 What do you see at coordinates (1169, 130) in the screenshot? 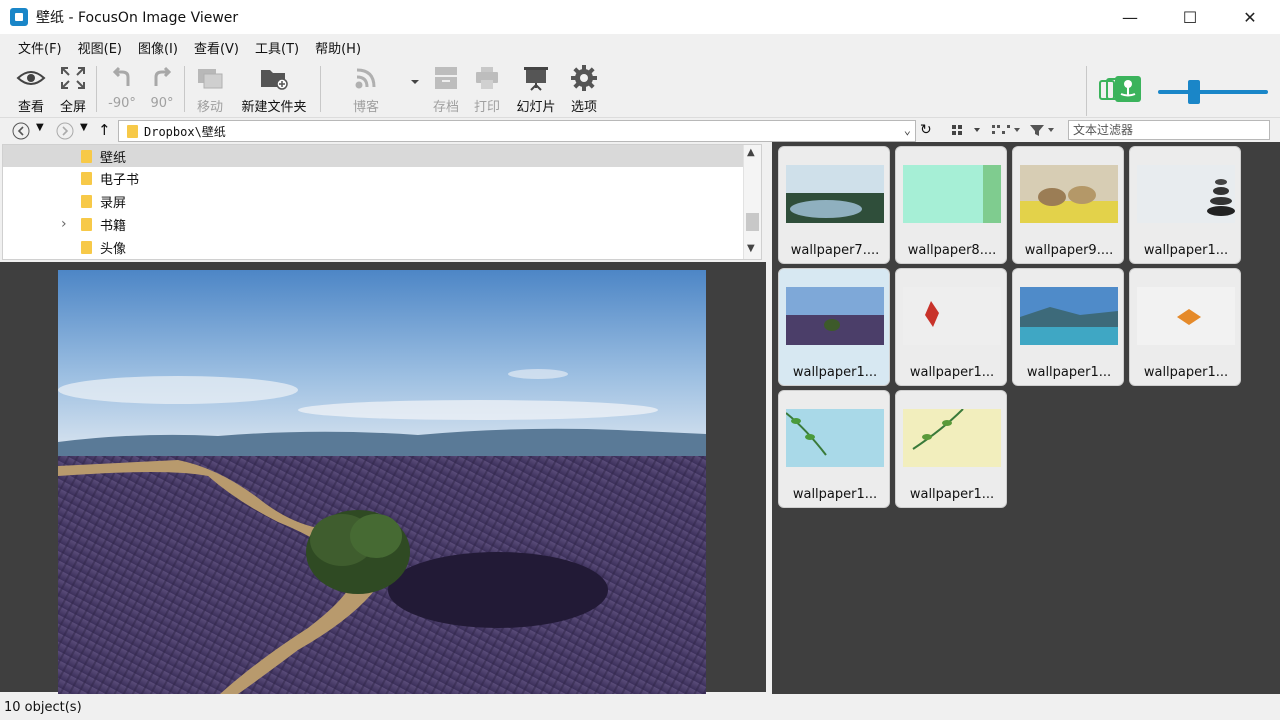
I see `text-filter-input` at bounding box center [1169, 130].